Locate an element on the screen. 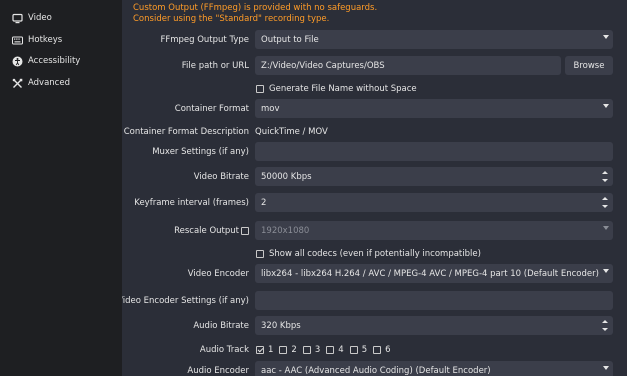 This screenshot has height=376, width=627. muxer-settings-input is located at coordinates (434, 151).